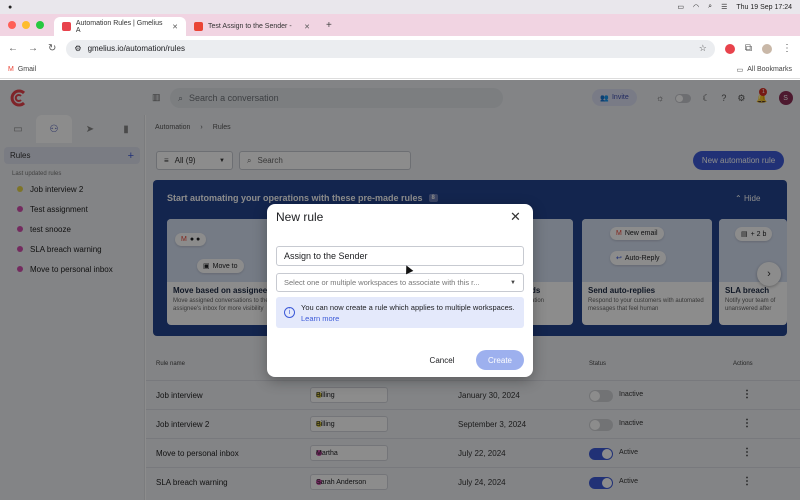 The height and width of the screenshot is (500, 800). I want to click on tab-title: Automation Rules | Gmelius A, so click(119, 26).